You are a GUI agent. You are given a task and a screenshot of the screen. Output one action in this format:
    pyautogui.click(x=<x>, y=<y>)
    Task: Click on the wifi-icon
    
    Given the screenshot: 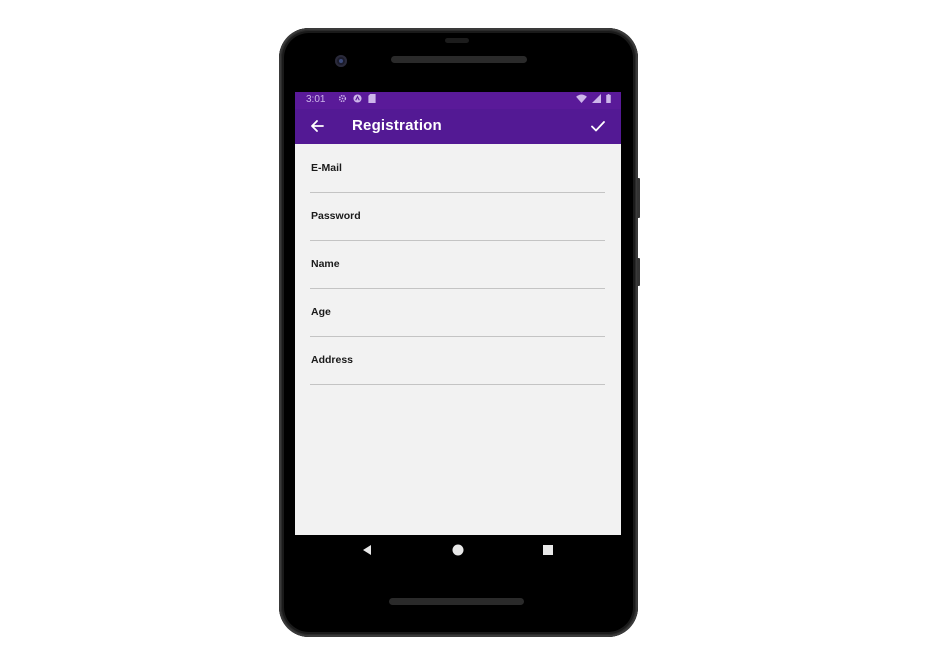 What is the action you would take?
    pyautogui.click(x=581, y=98)
    